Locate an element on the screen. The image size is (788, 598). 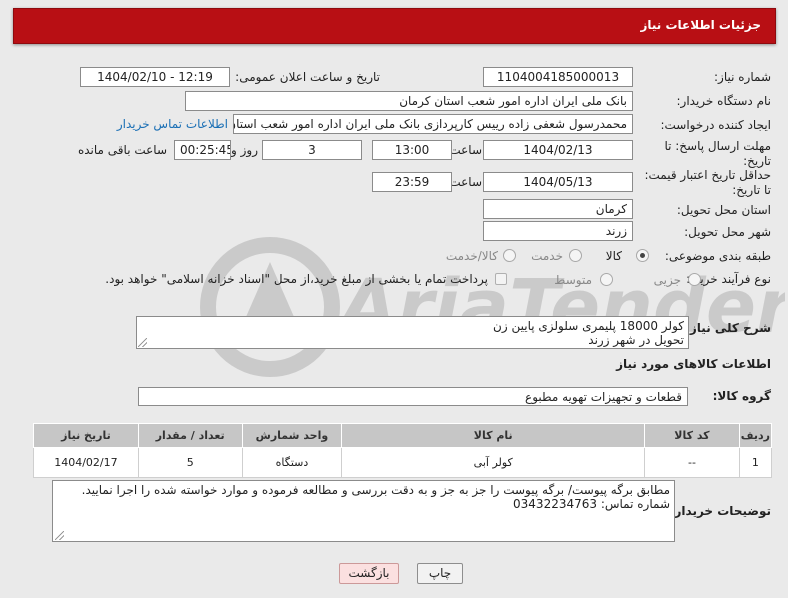
goods-group-label: گروه کالا: is located at coordinates (741, 396).